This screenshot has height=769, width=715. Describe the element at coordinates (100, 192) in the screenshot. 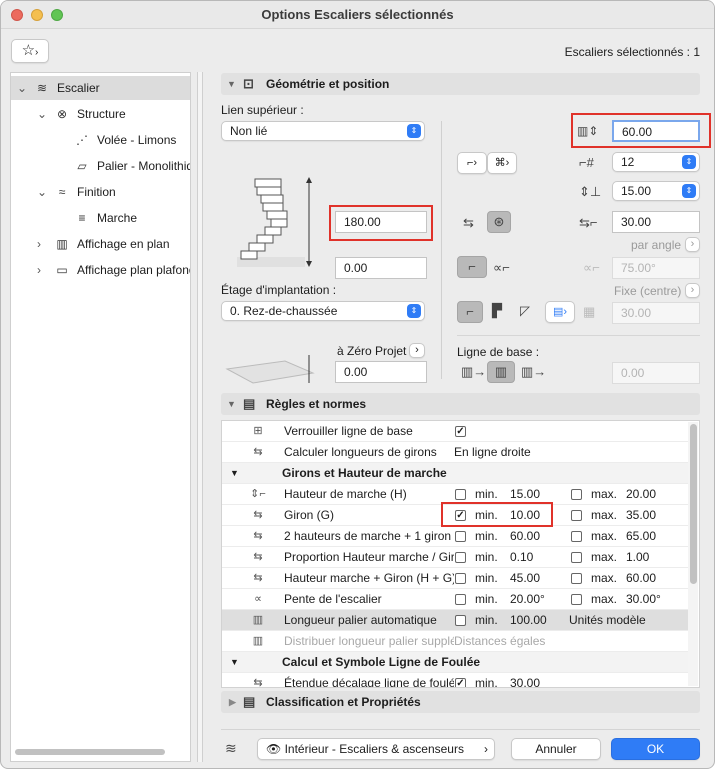

I see `sidebar-item: ⌄ ≈ Finition` at that location.